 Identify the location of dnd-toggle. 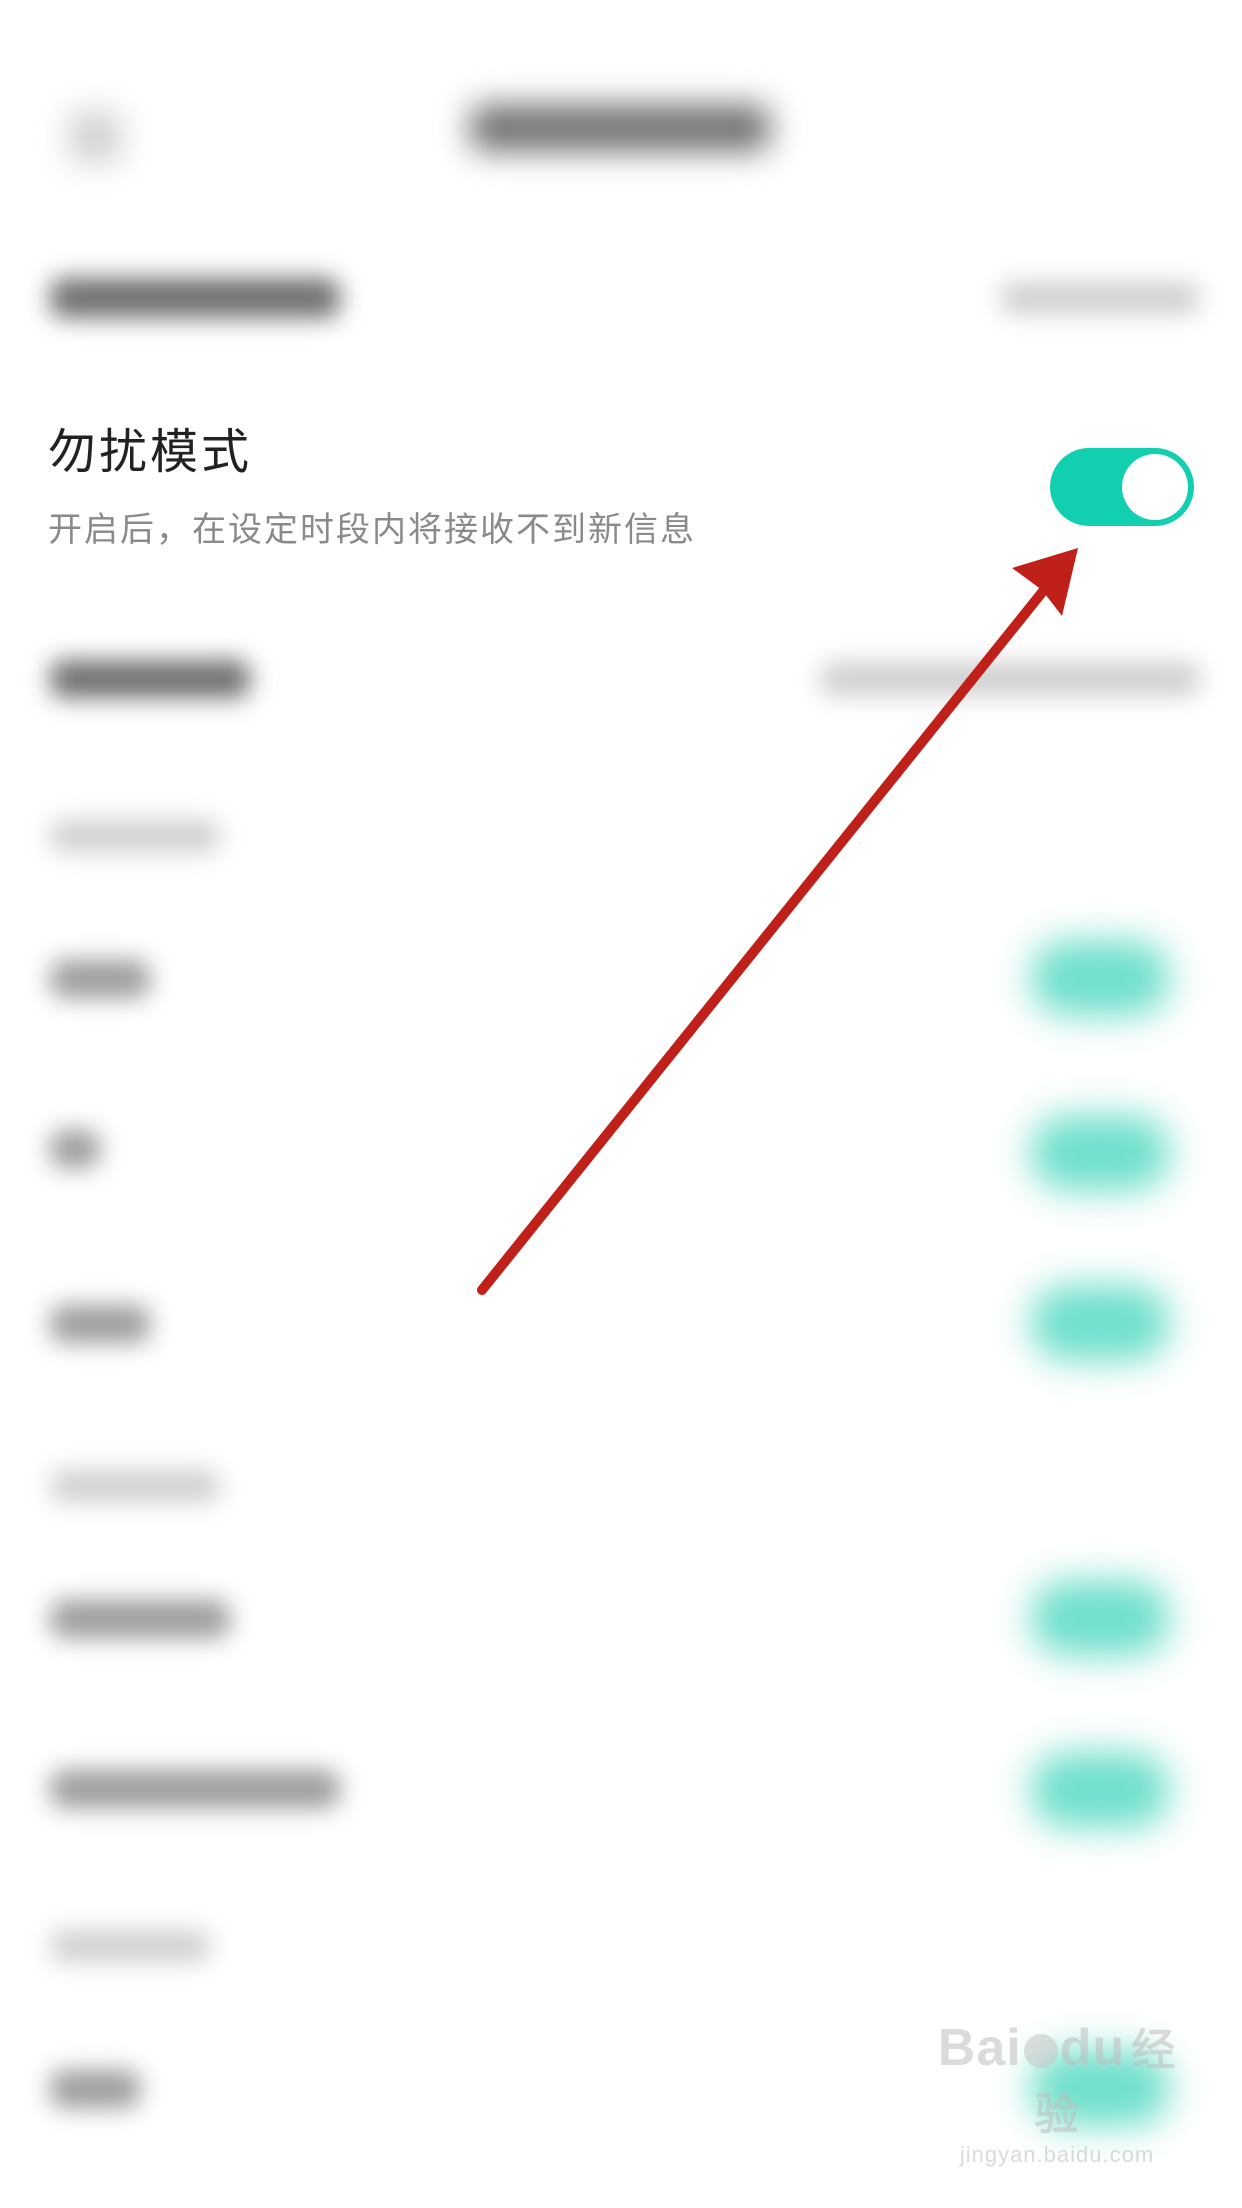
(1122, 487).